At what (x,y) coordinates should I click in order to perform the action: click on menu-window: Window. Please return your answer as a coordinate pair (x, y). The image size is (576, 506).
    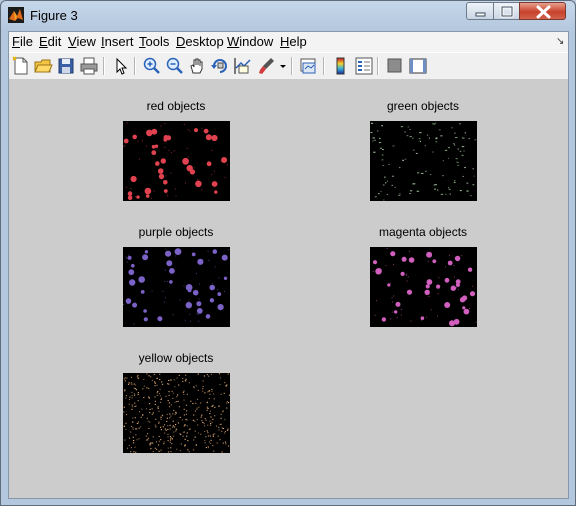
    Looking at the image, I should click on (250, 41).